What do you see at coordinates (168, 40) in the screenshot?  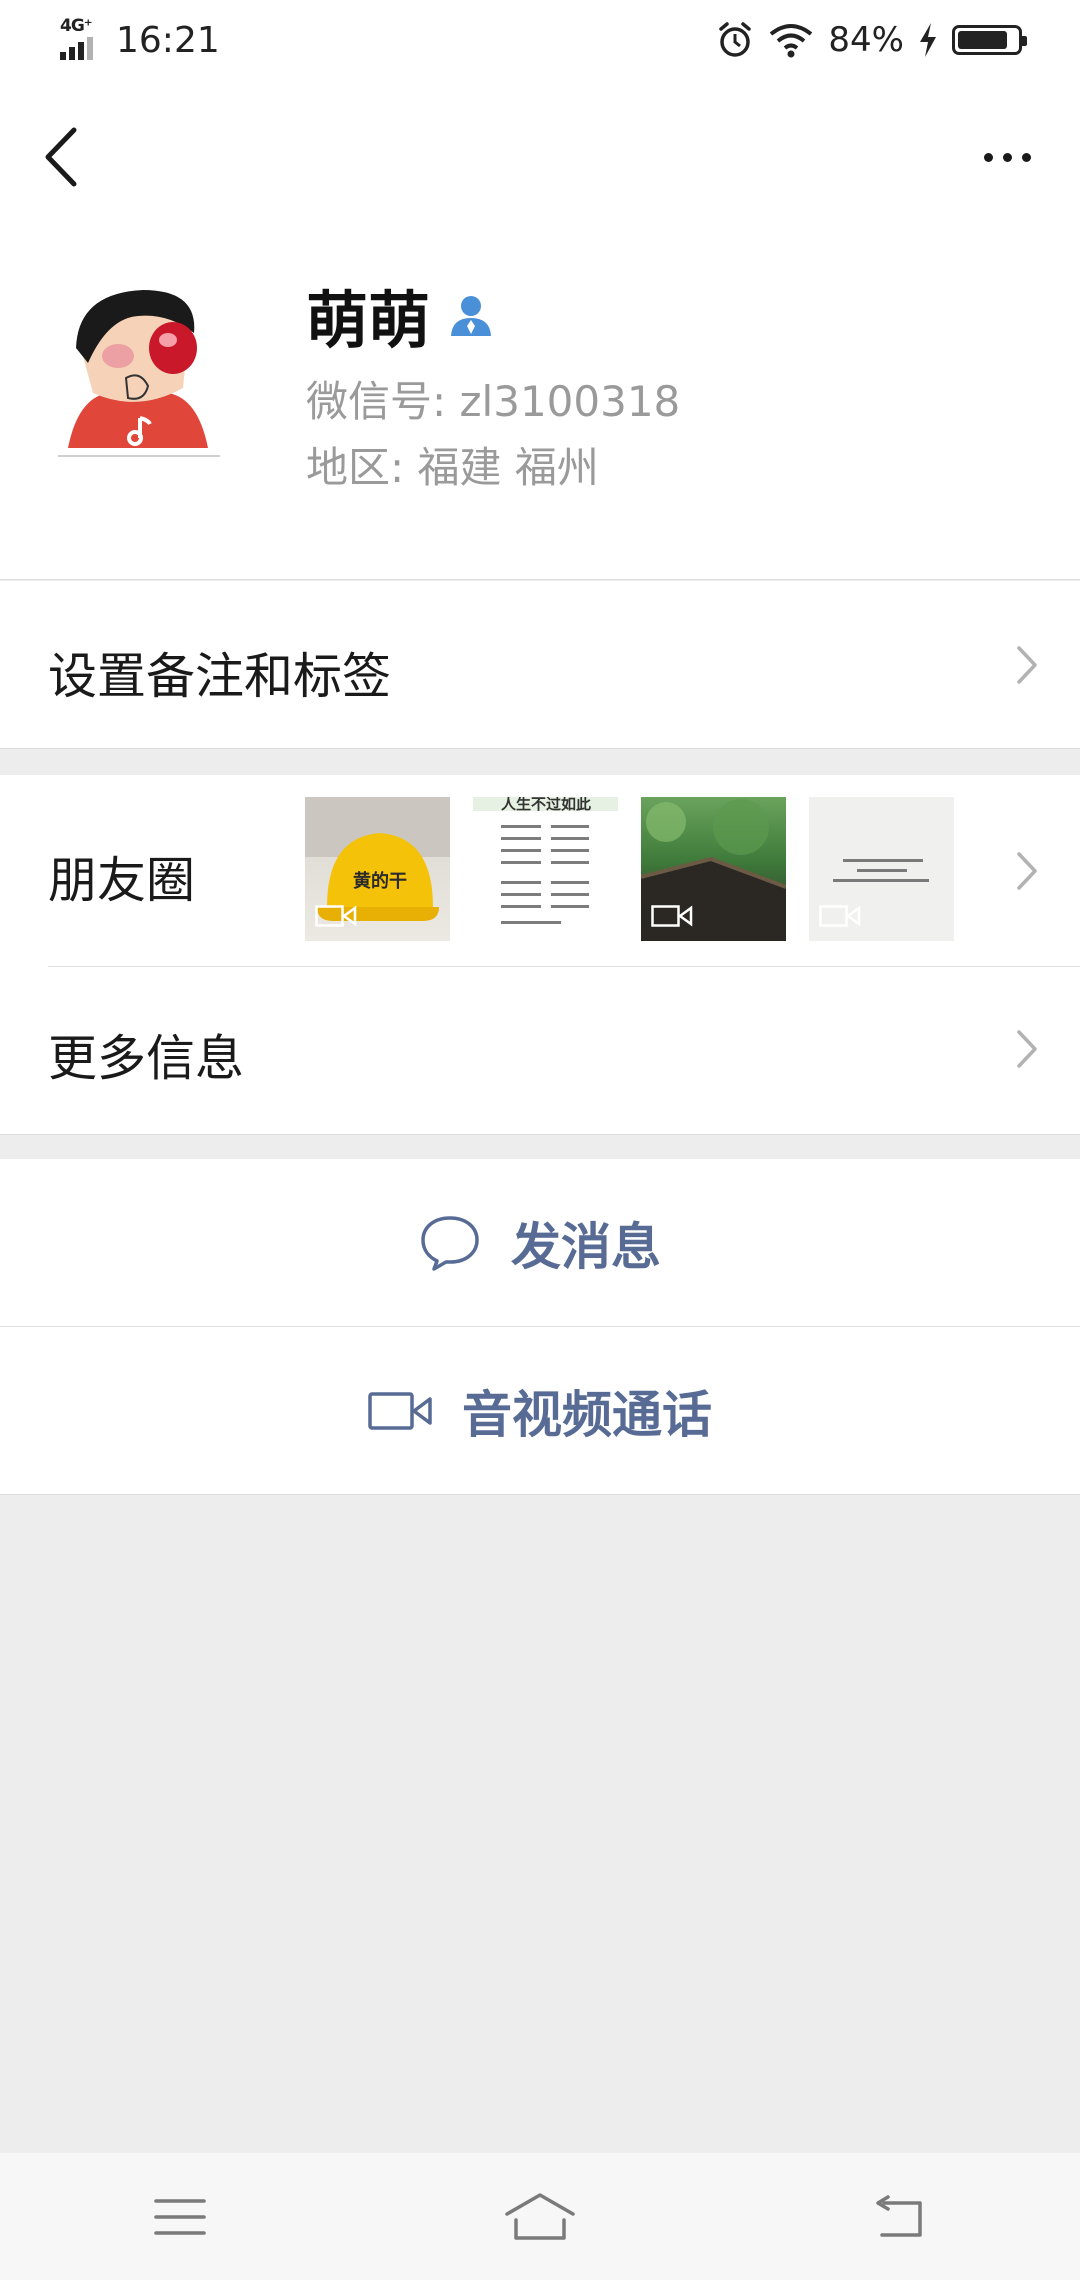 I see `status-time: 16:21` at bounding box center [168, 40].